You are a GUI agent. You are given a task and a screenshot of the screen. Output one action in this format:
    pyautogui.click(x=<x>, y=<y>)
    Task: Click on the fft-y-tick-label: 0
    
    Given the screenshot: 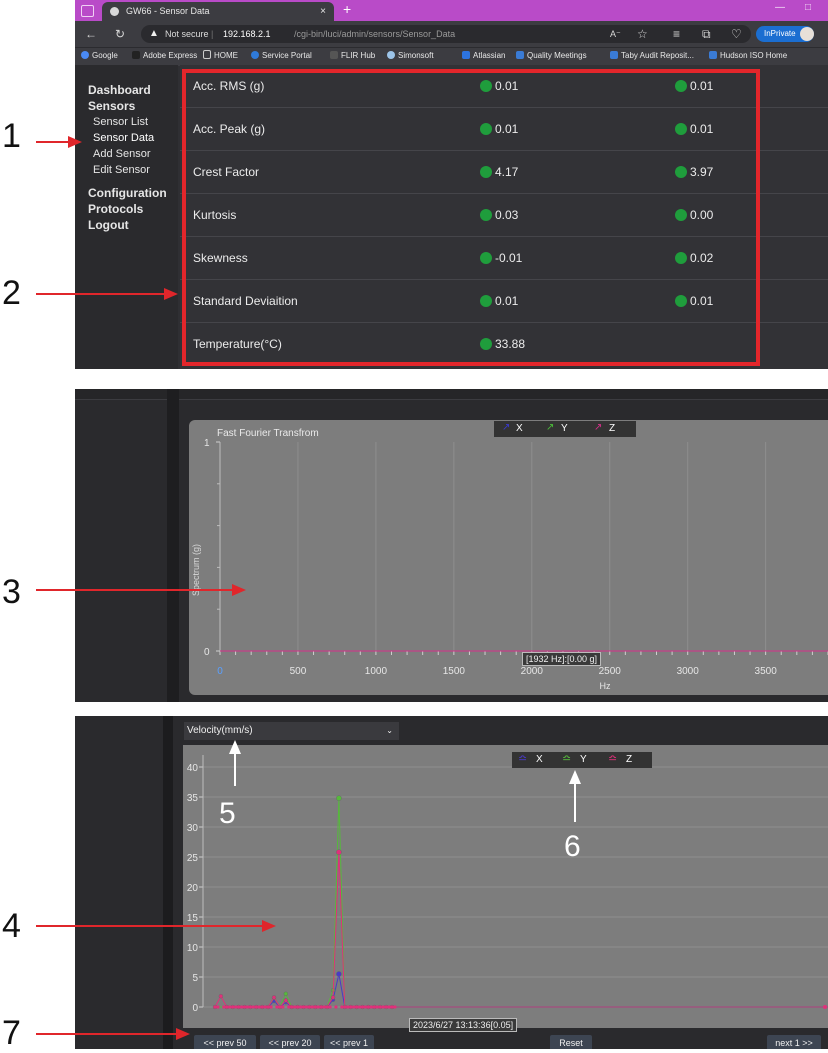 What is the action you would take?
    pyautogui.click(x=207, y=652)
    